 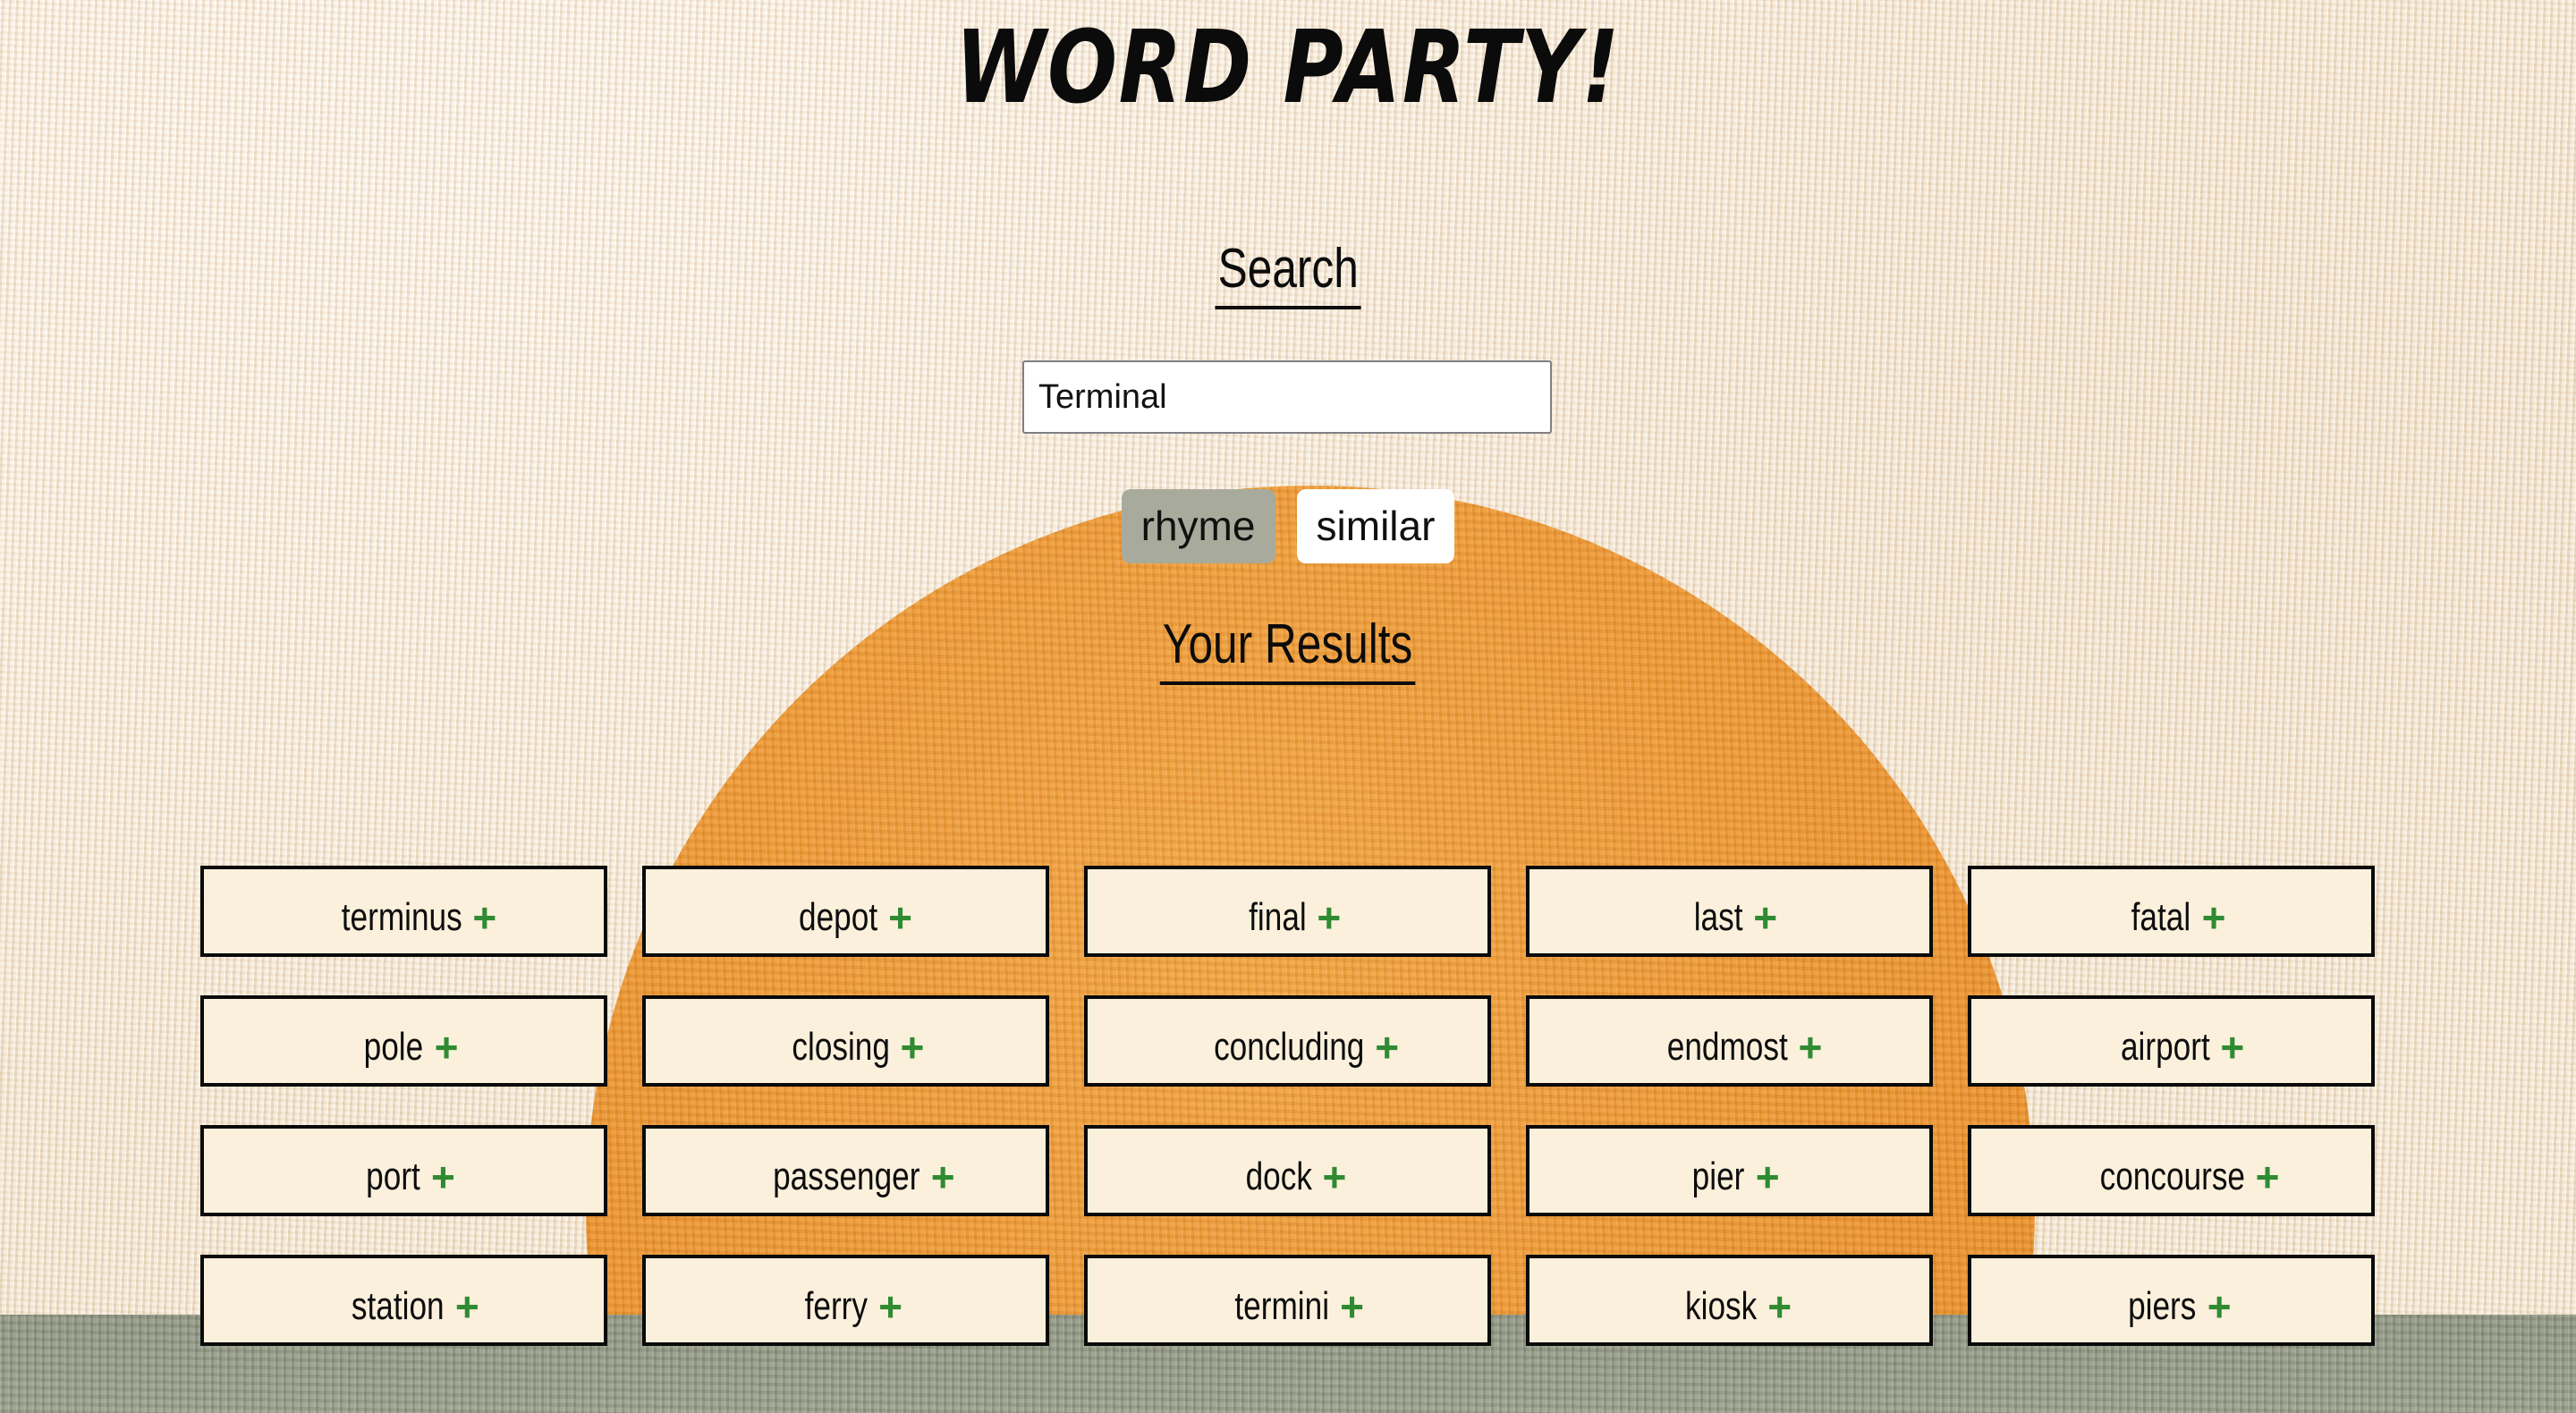 What do you see at coordinates (2161, 917) in the screenshot?
I see `result-word-label: fatal` at bounding box center [2161, 917].